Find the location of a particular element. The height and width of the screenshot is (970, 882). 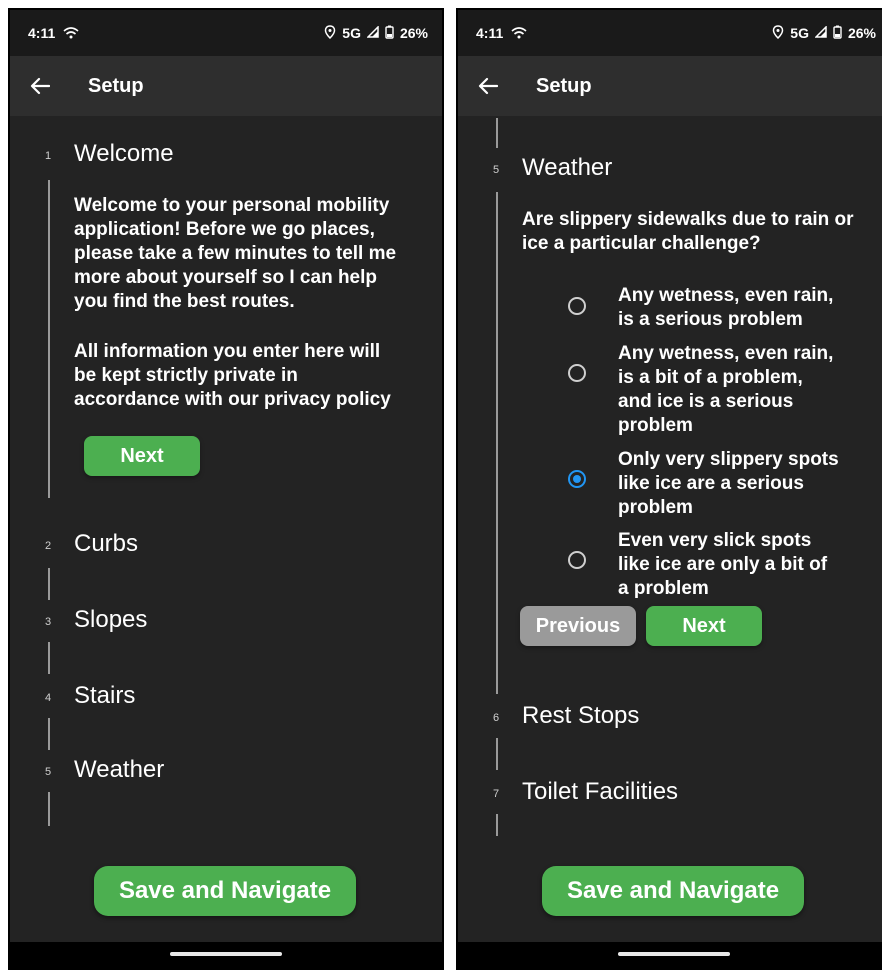

radio-button-selected is located at coordinates (577, 479).